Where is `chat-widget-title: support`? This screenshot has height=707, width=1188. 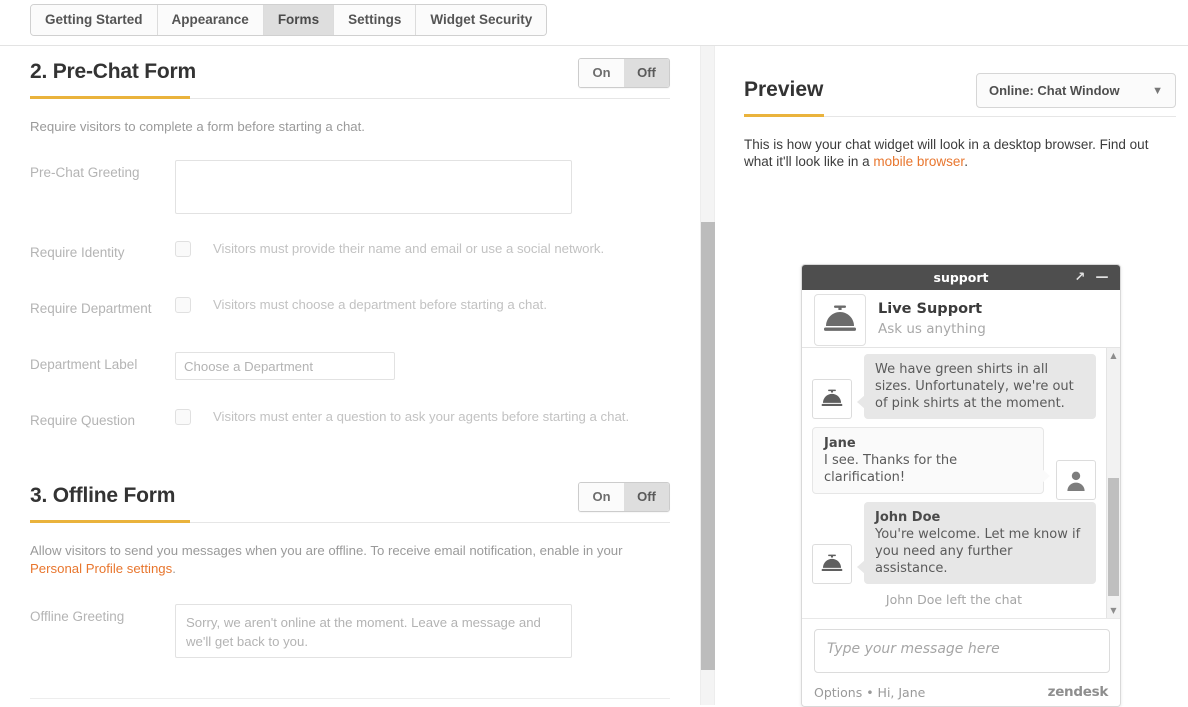 chat-widget-title: support is located at coordinates (961, 277).